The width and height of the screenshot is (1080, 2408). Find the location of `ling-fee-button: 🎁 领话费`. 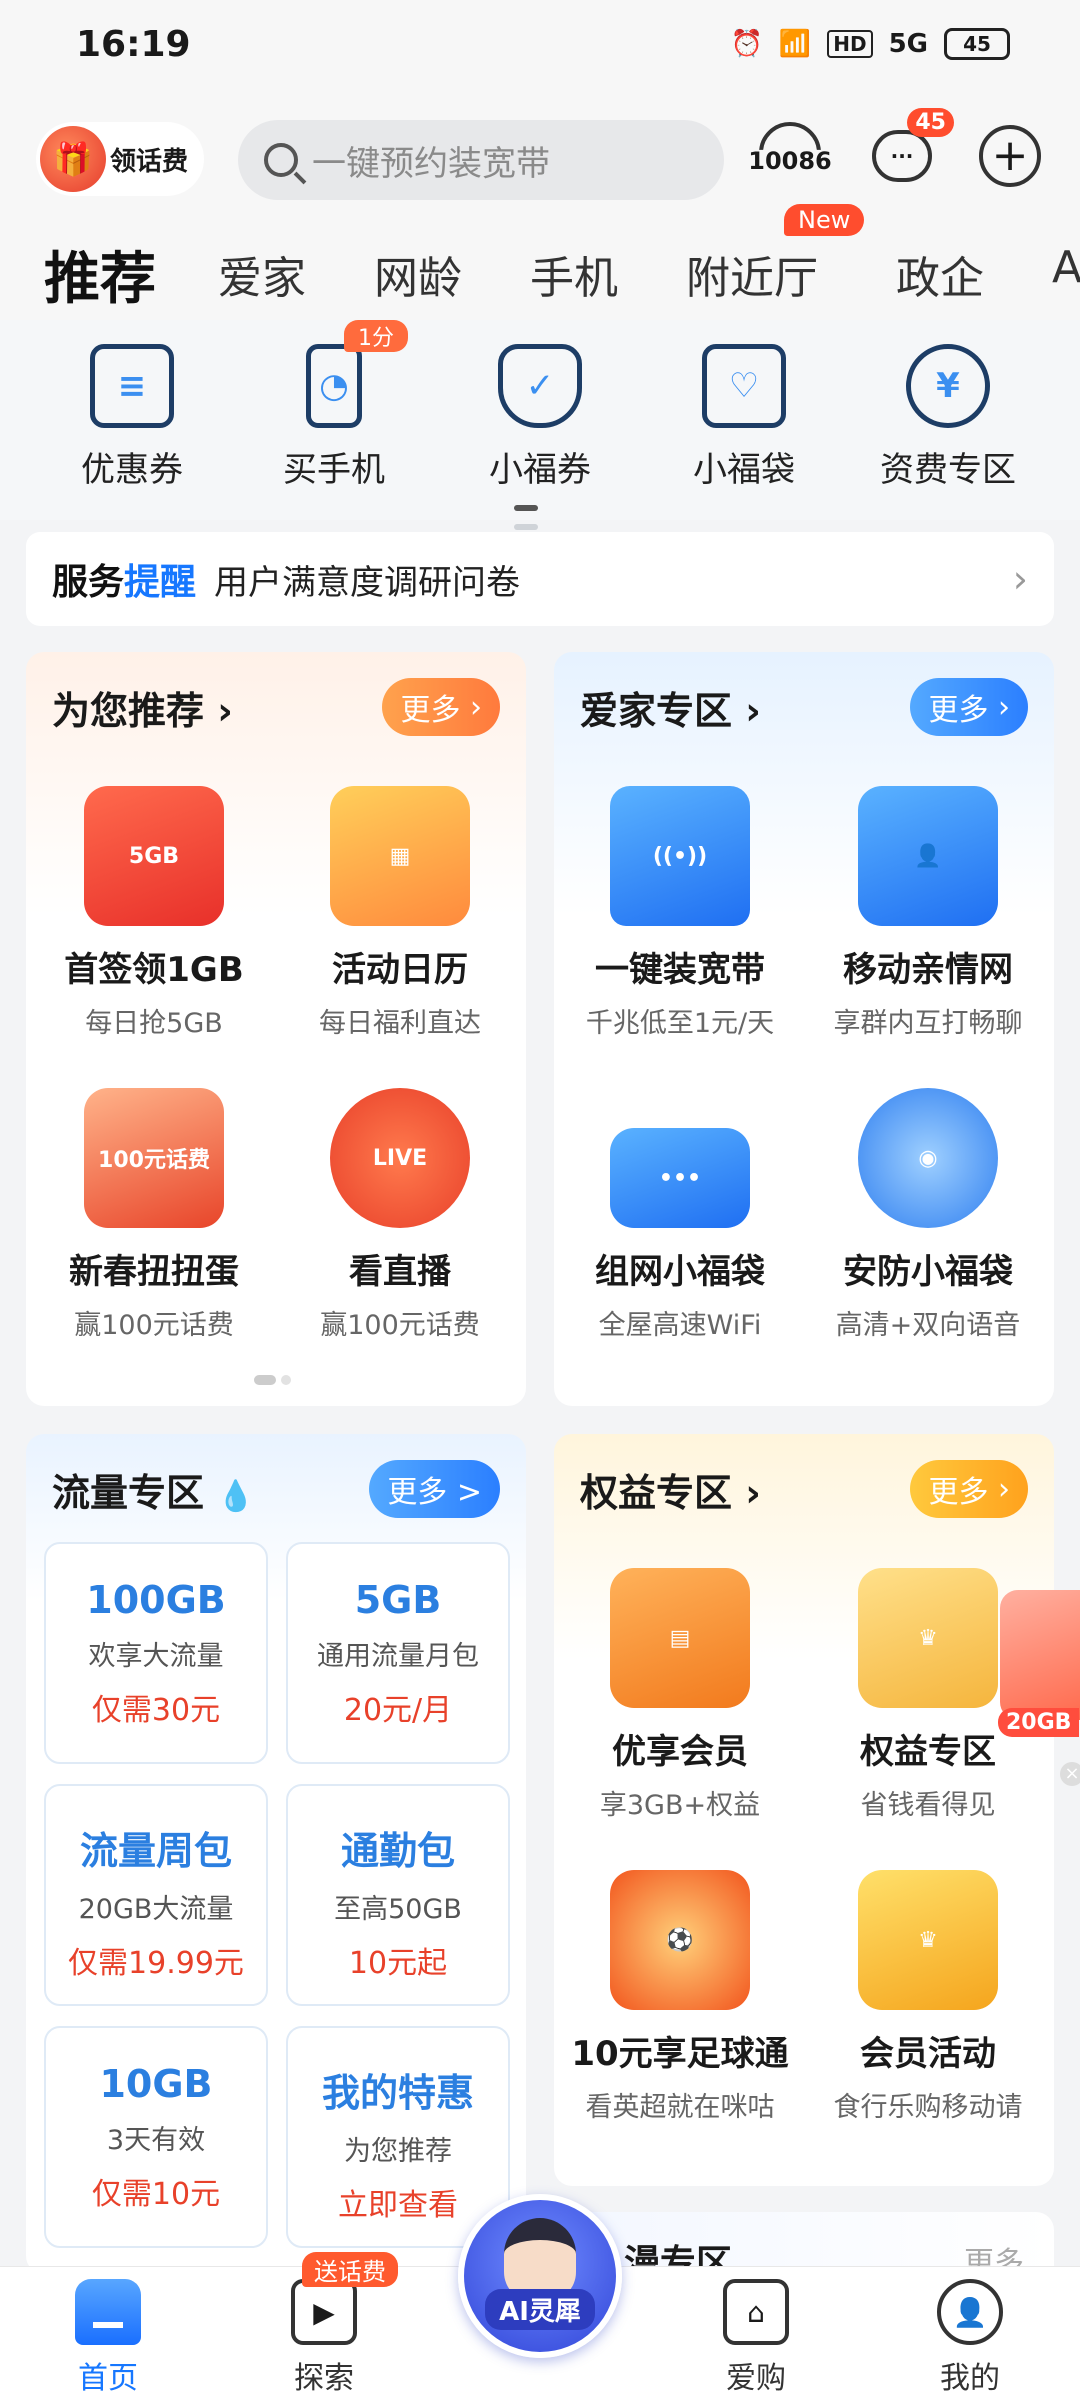

ling-fee-button: 🎁 领话费 is located at coordinates (120, 159).